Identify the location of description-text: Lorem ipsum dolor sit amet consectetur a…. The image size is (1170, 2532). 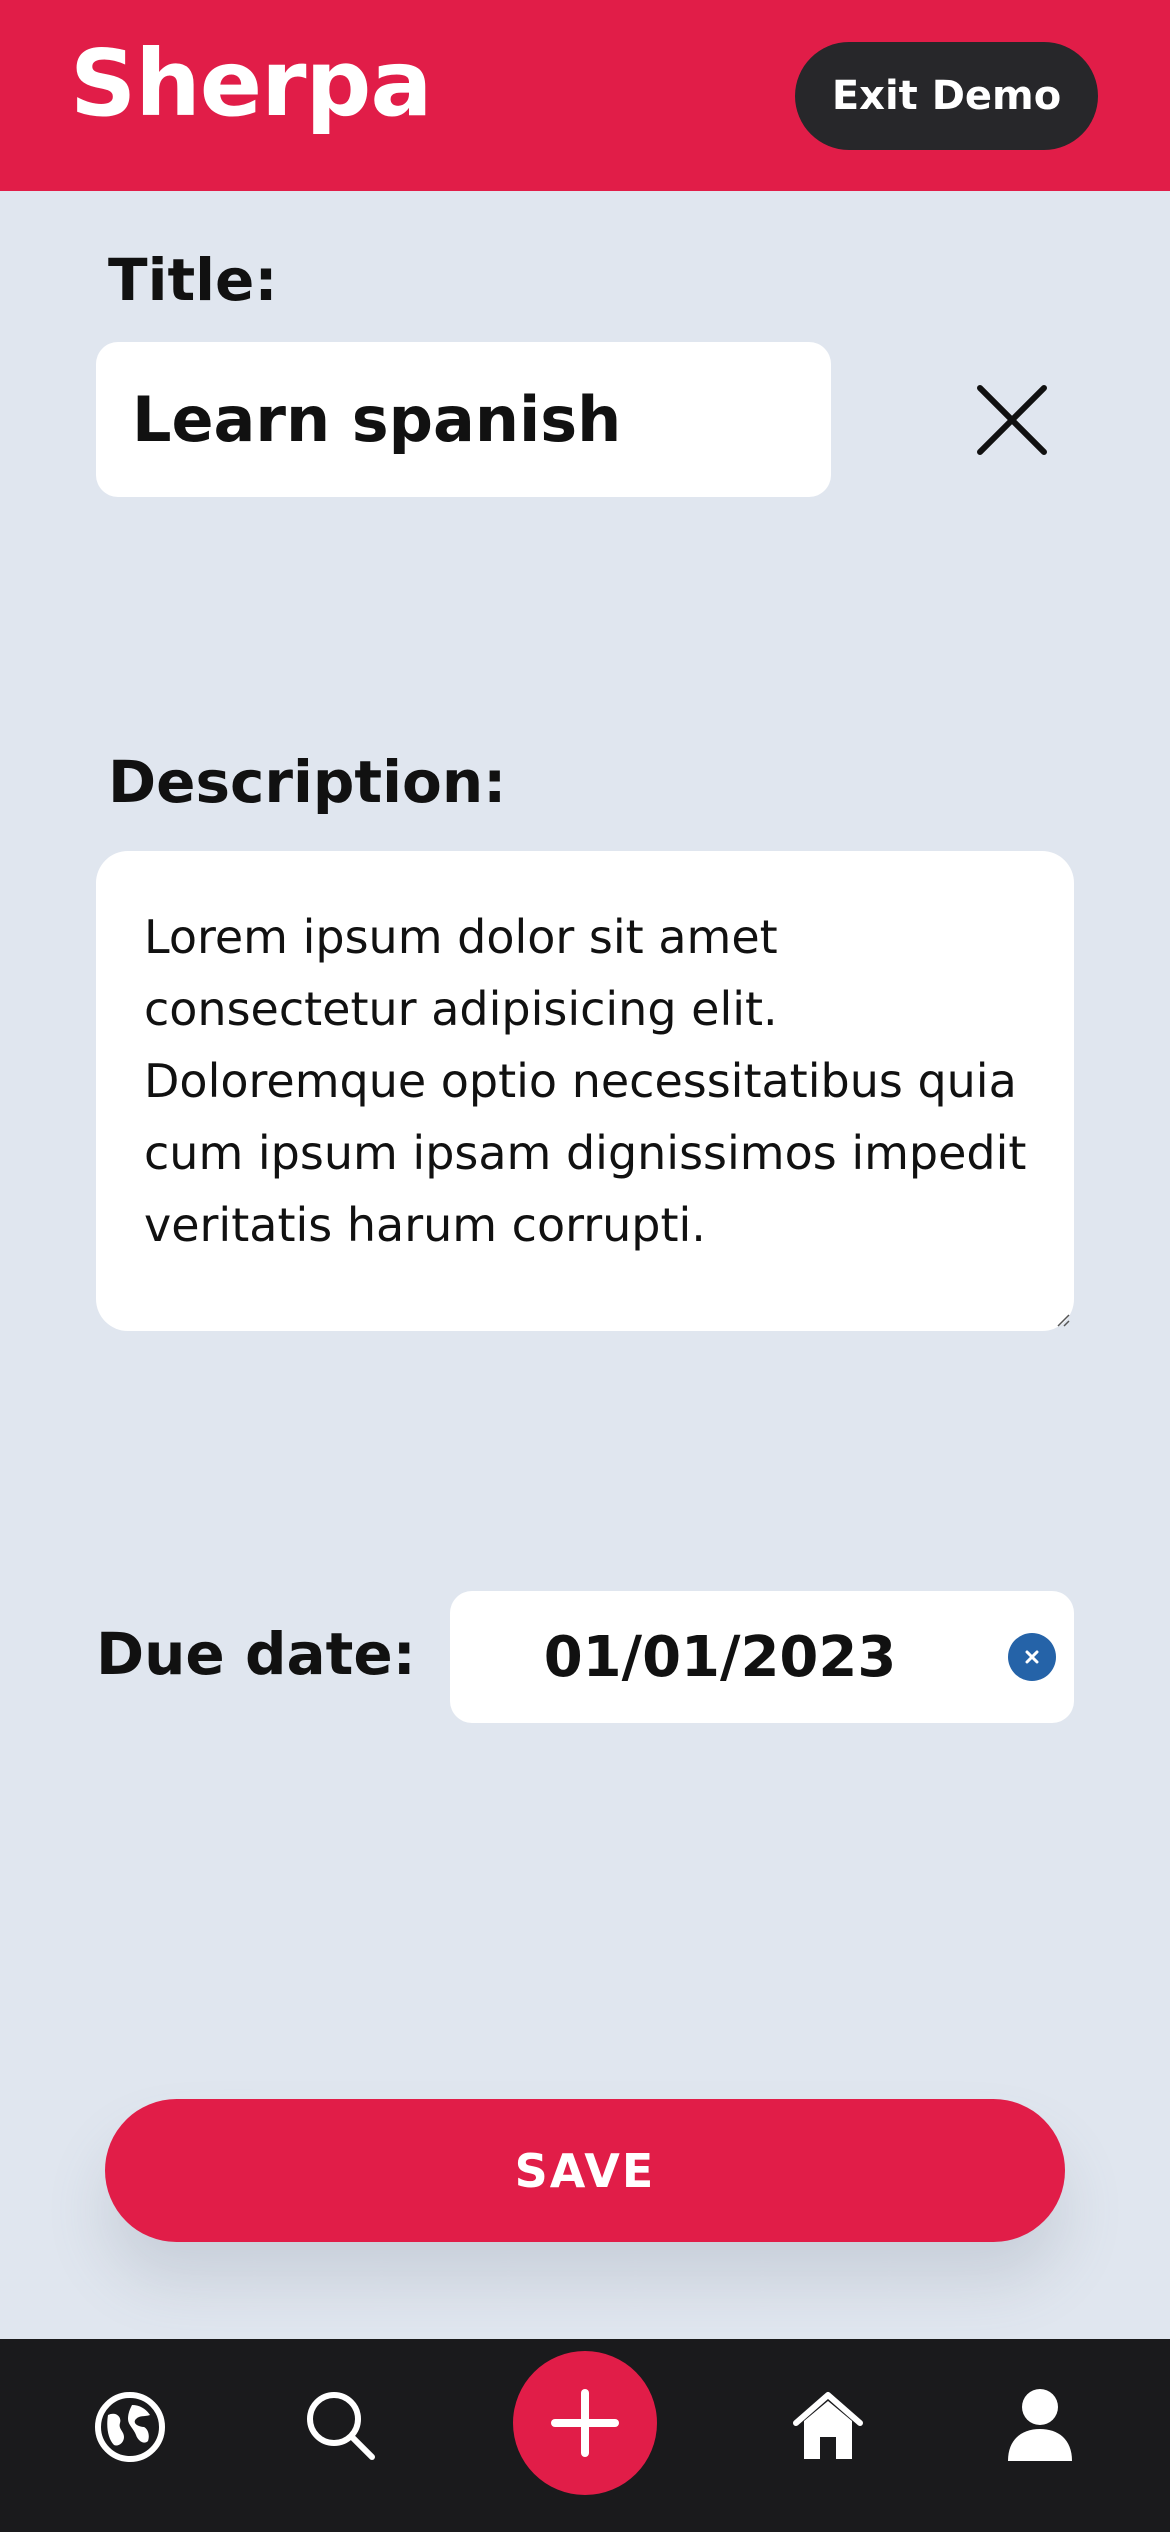
(585, 1081).